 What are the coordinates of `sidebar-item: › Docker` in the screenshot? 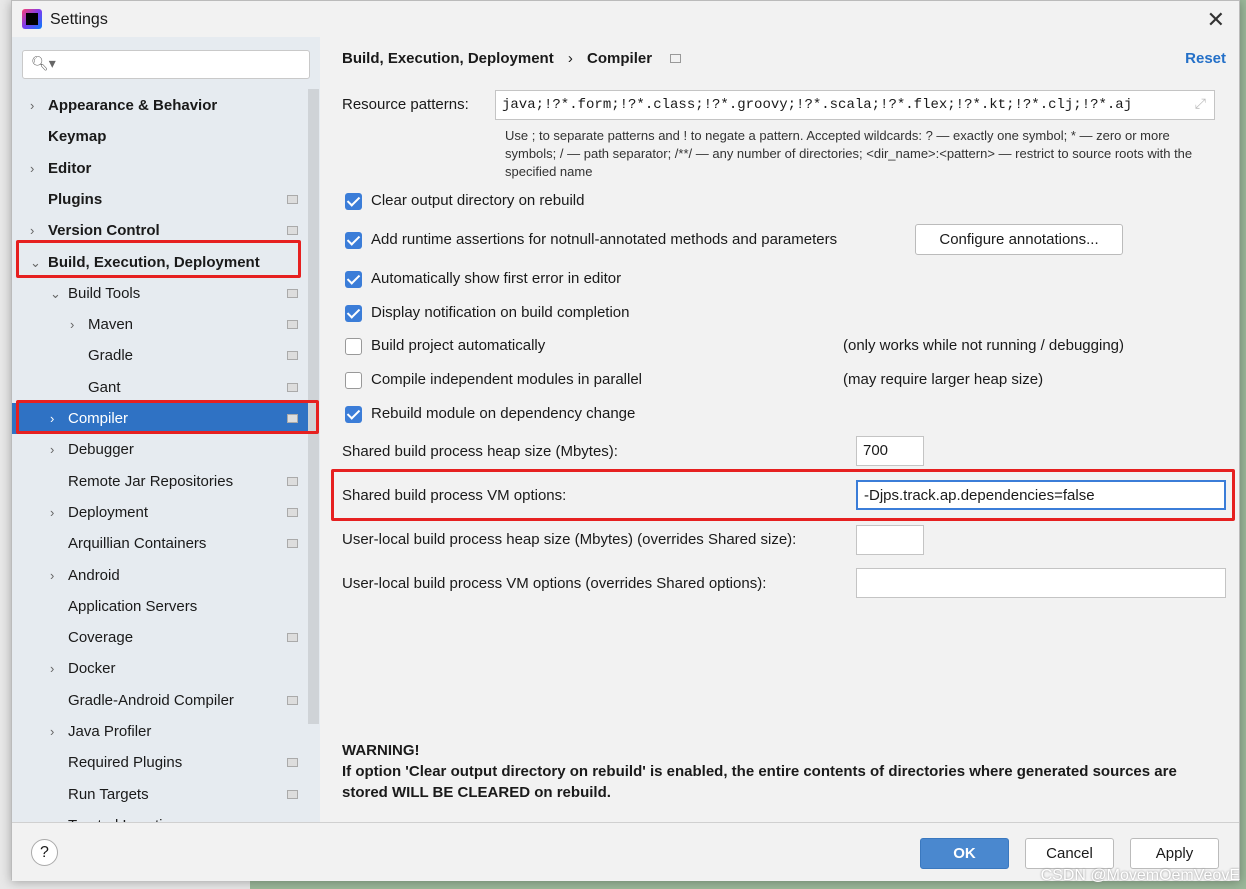 It's located at (160, 668).